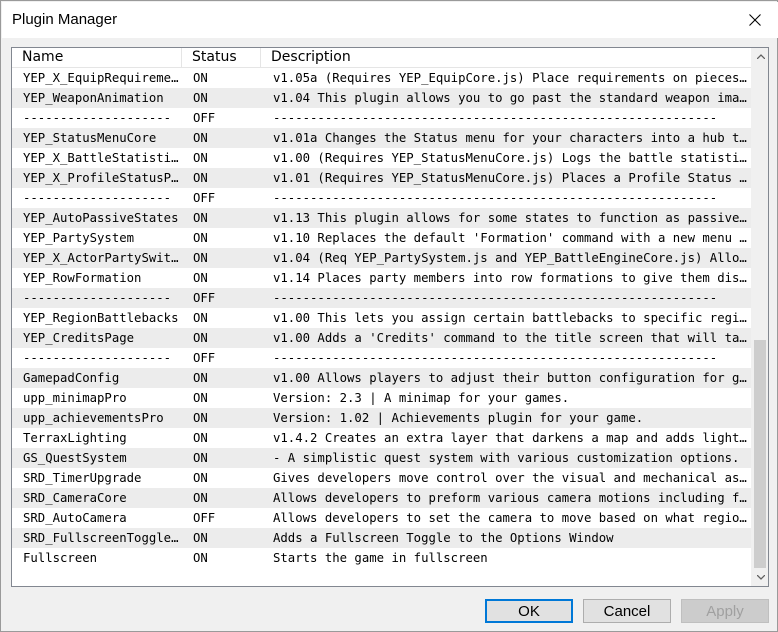 The width and height of the screenshot is (778, 632). What do you see at coordinates (82, 278) in the screenshot?
I see `plugin-name-cell: YEP_RowFormation` at bounding box center [82, 278].